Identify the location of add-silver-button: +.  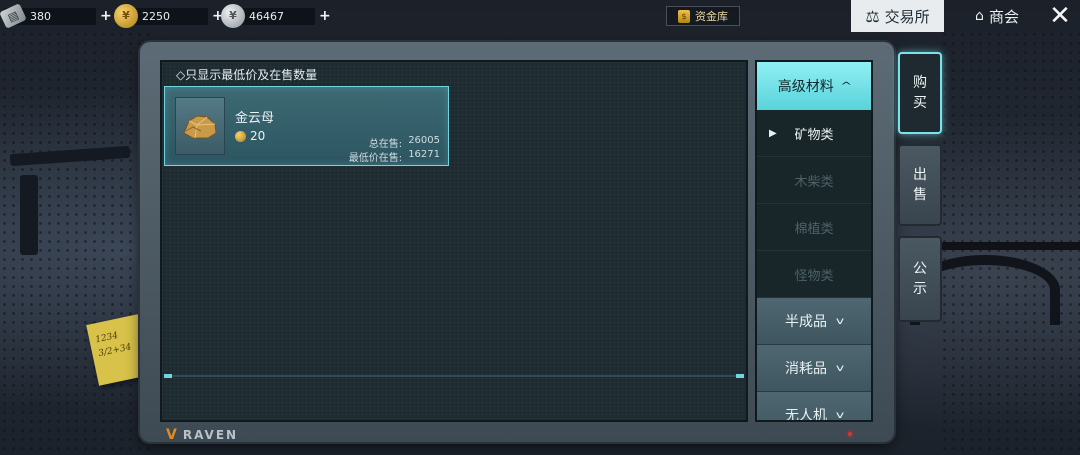
(325, 16).